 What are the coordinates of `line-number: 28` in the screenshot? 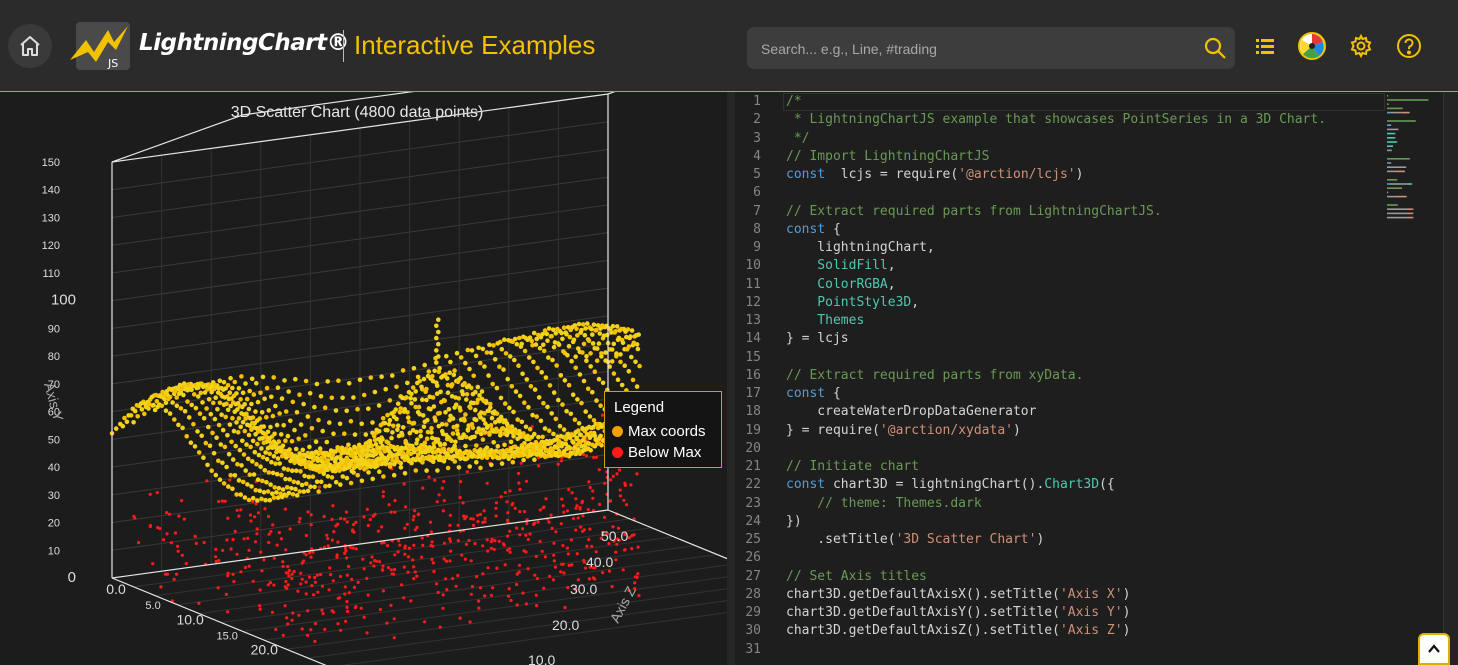 It's located at (753, 594).